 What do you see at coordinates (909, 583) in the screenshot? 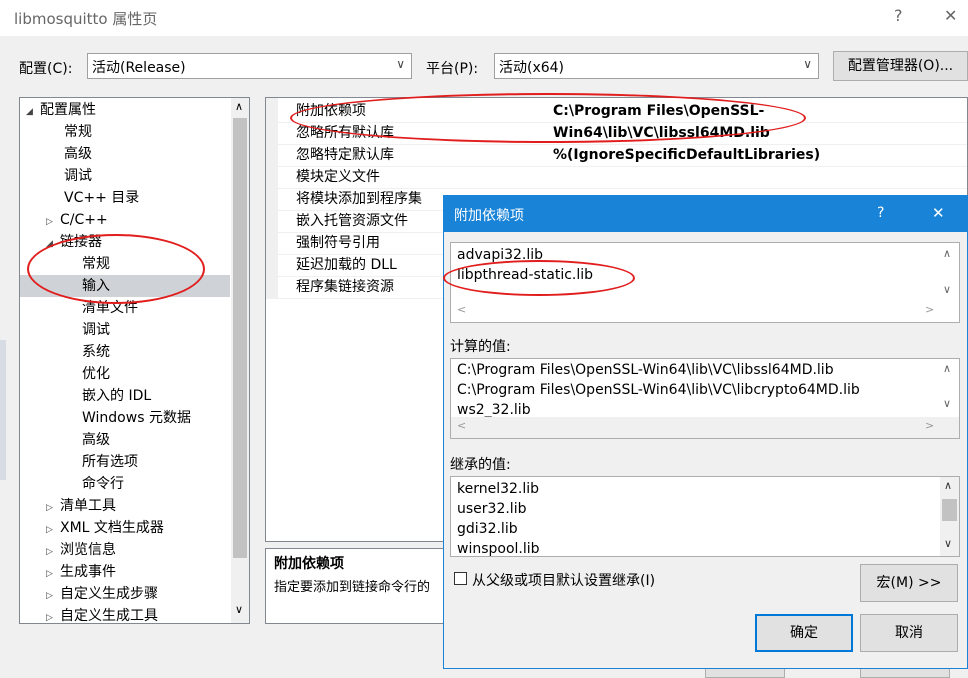
I see `macro-button: 宏(M) >>` at bounding box center [909, 583].